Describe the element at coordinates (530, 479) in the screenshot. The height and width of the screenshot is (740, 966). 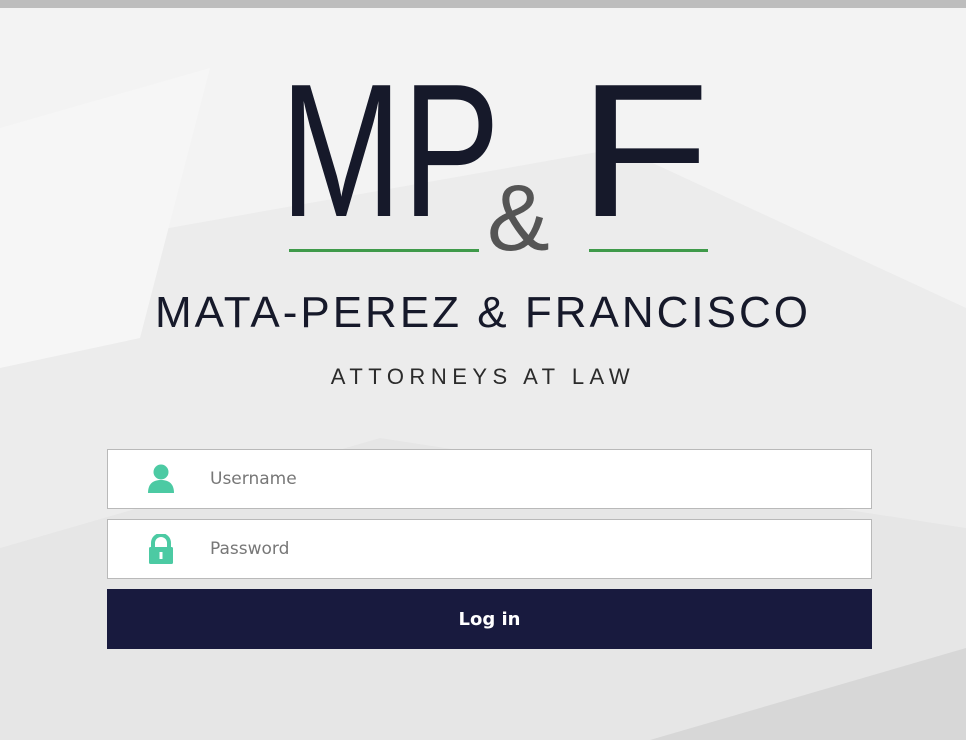
I see `username-input` at that location.